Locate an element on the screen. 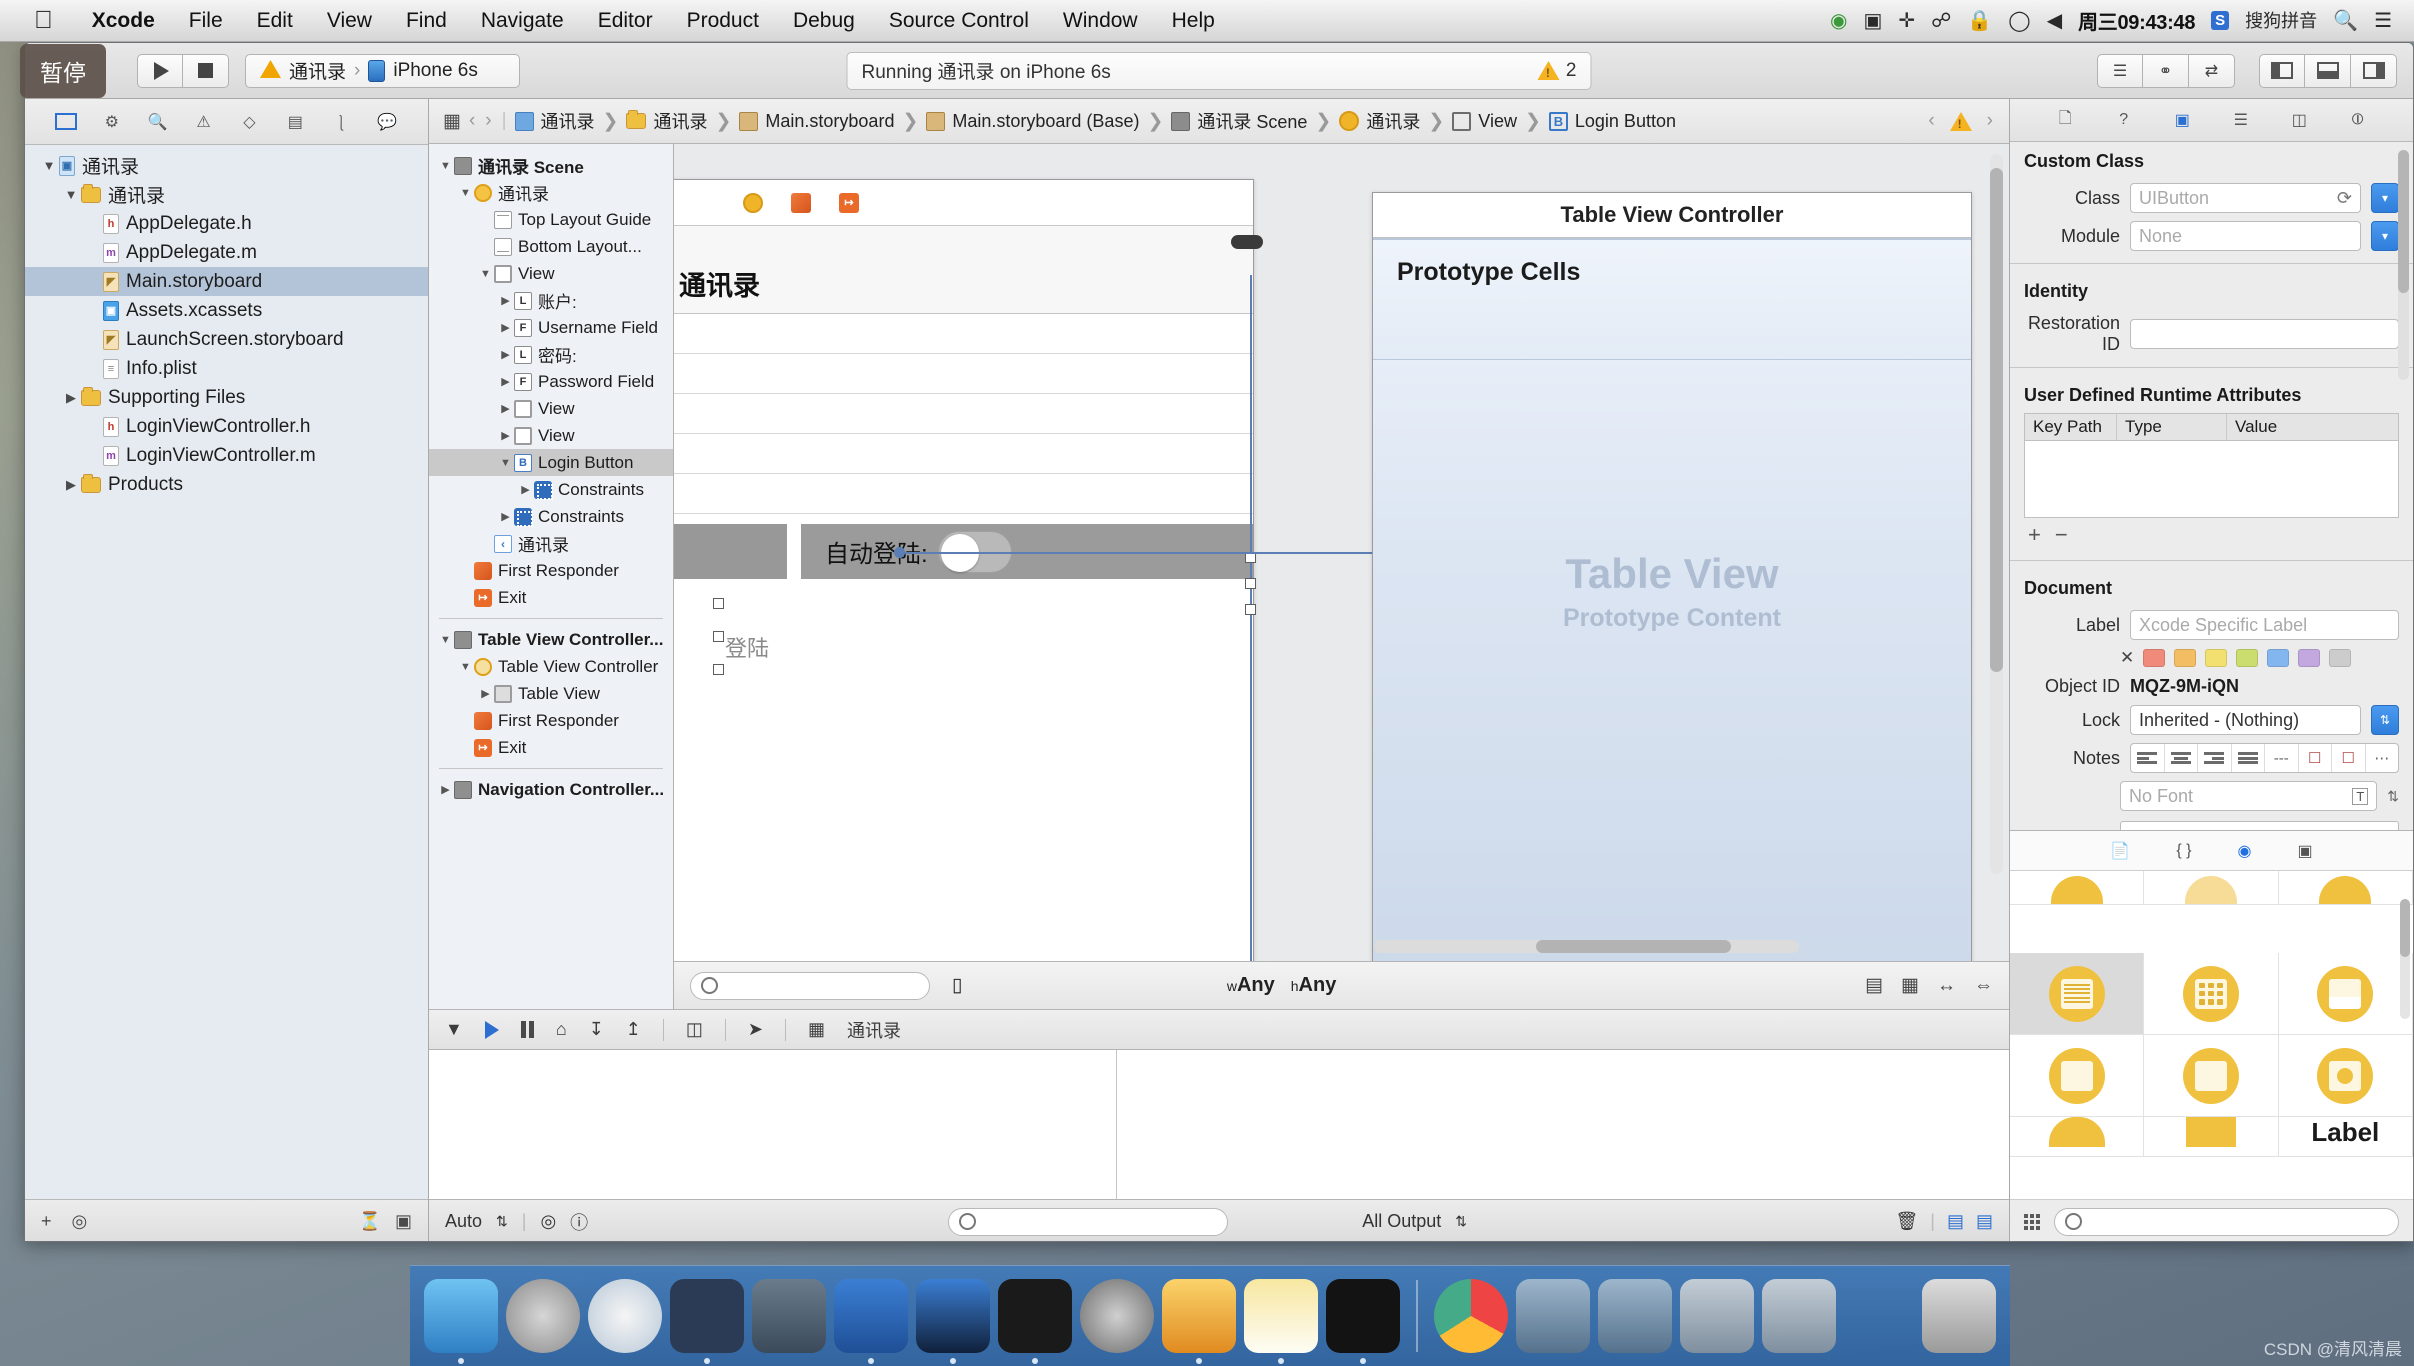 The height and width of the screenshot is (1366, 2414). align-left-icon is located at coordinates (2148, 758).